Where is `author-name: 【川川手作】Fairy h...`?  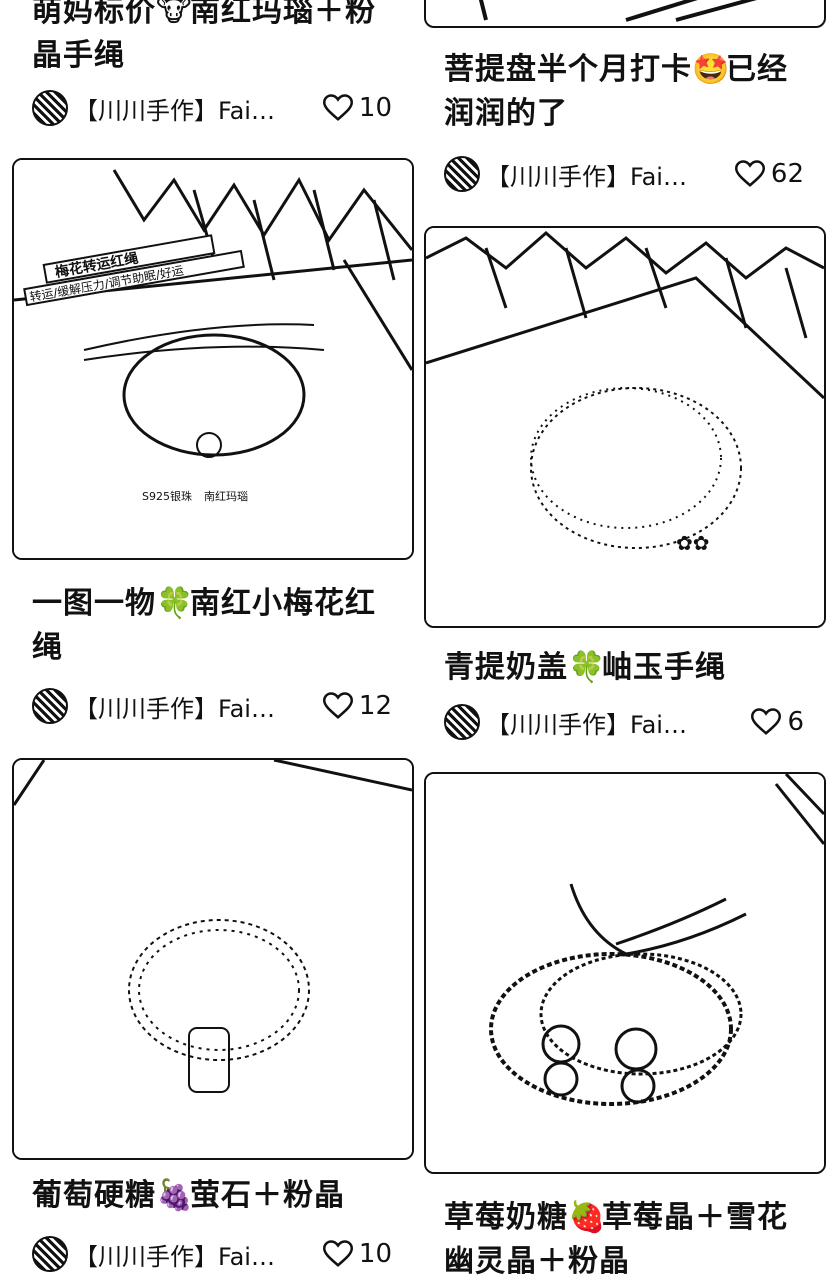
author-name: 【川川手作】Fairy h... is located at coordinates (591, 722).